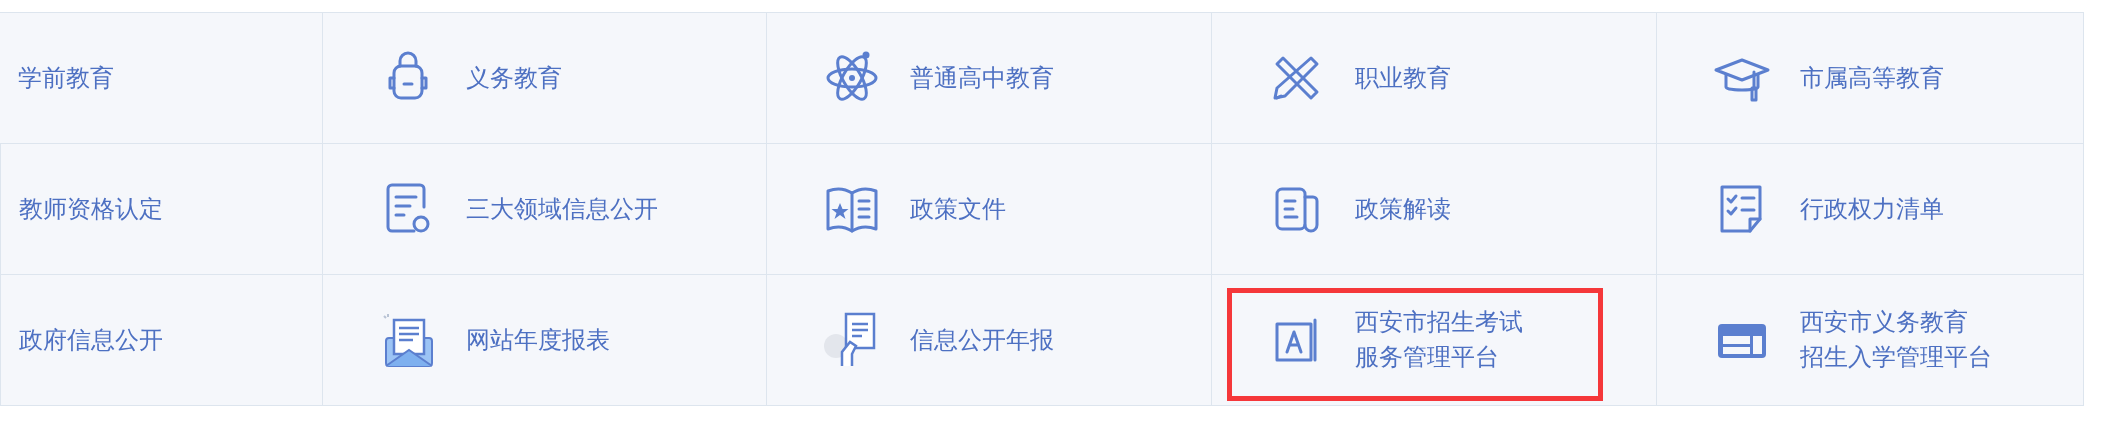 The image size is (2128, 422). What do you see at coordinates (91, 340) in the screenshot?
I see `category-label: 政府信息公开` at bounding box center [91, 340].